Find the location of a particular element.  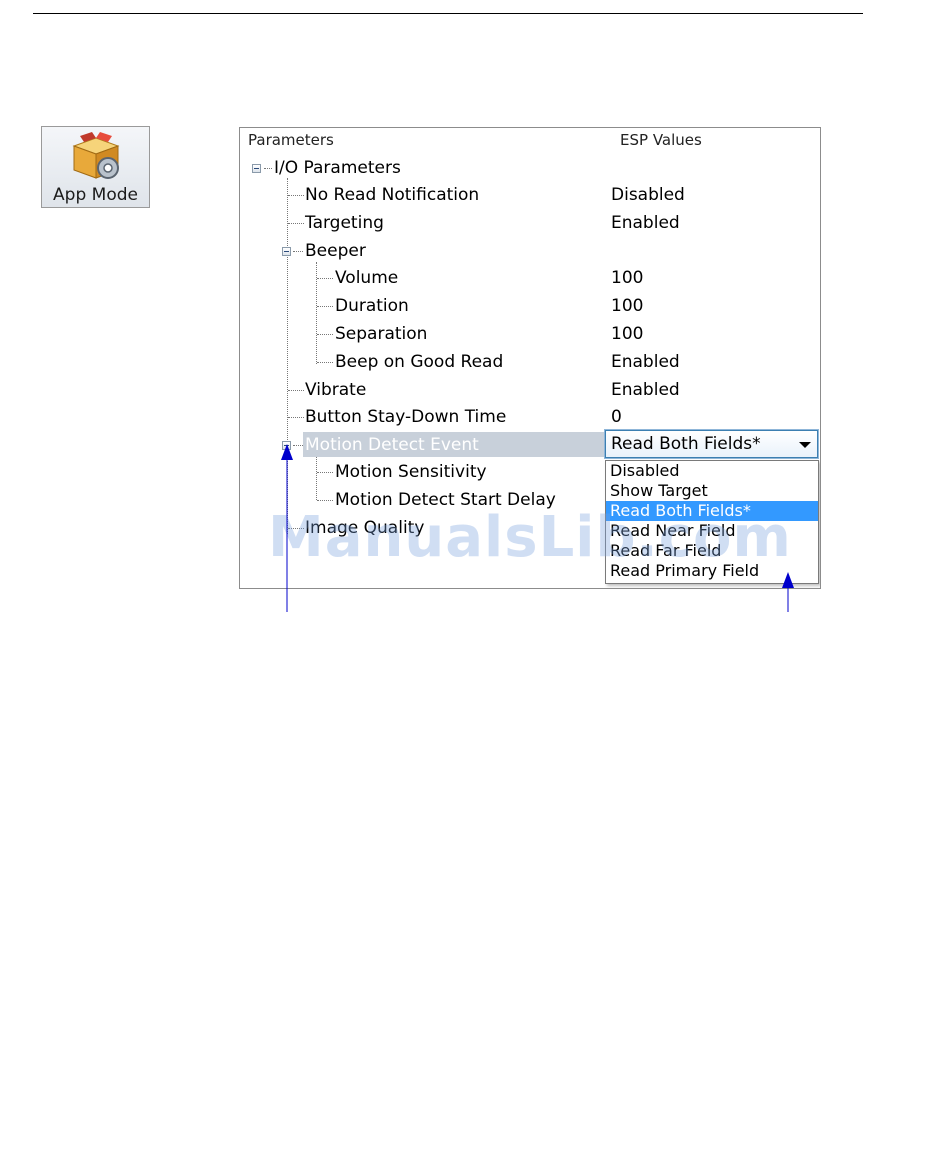

arrow-up-icon-left is located at coordinates (287, 528).